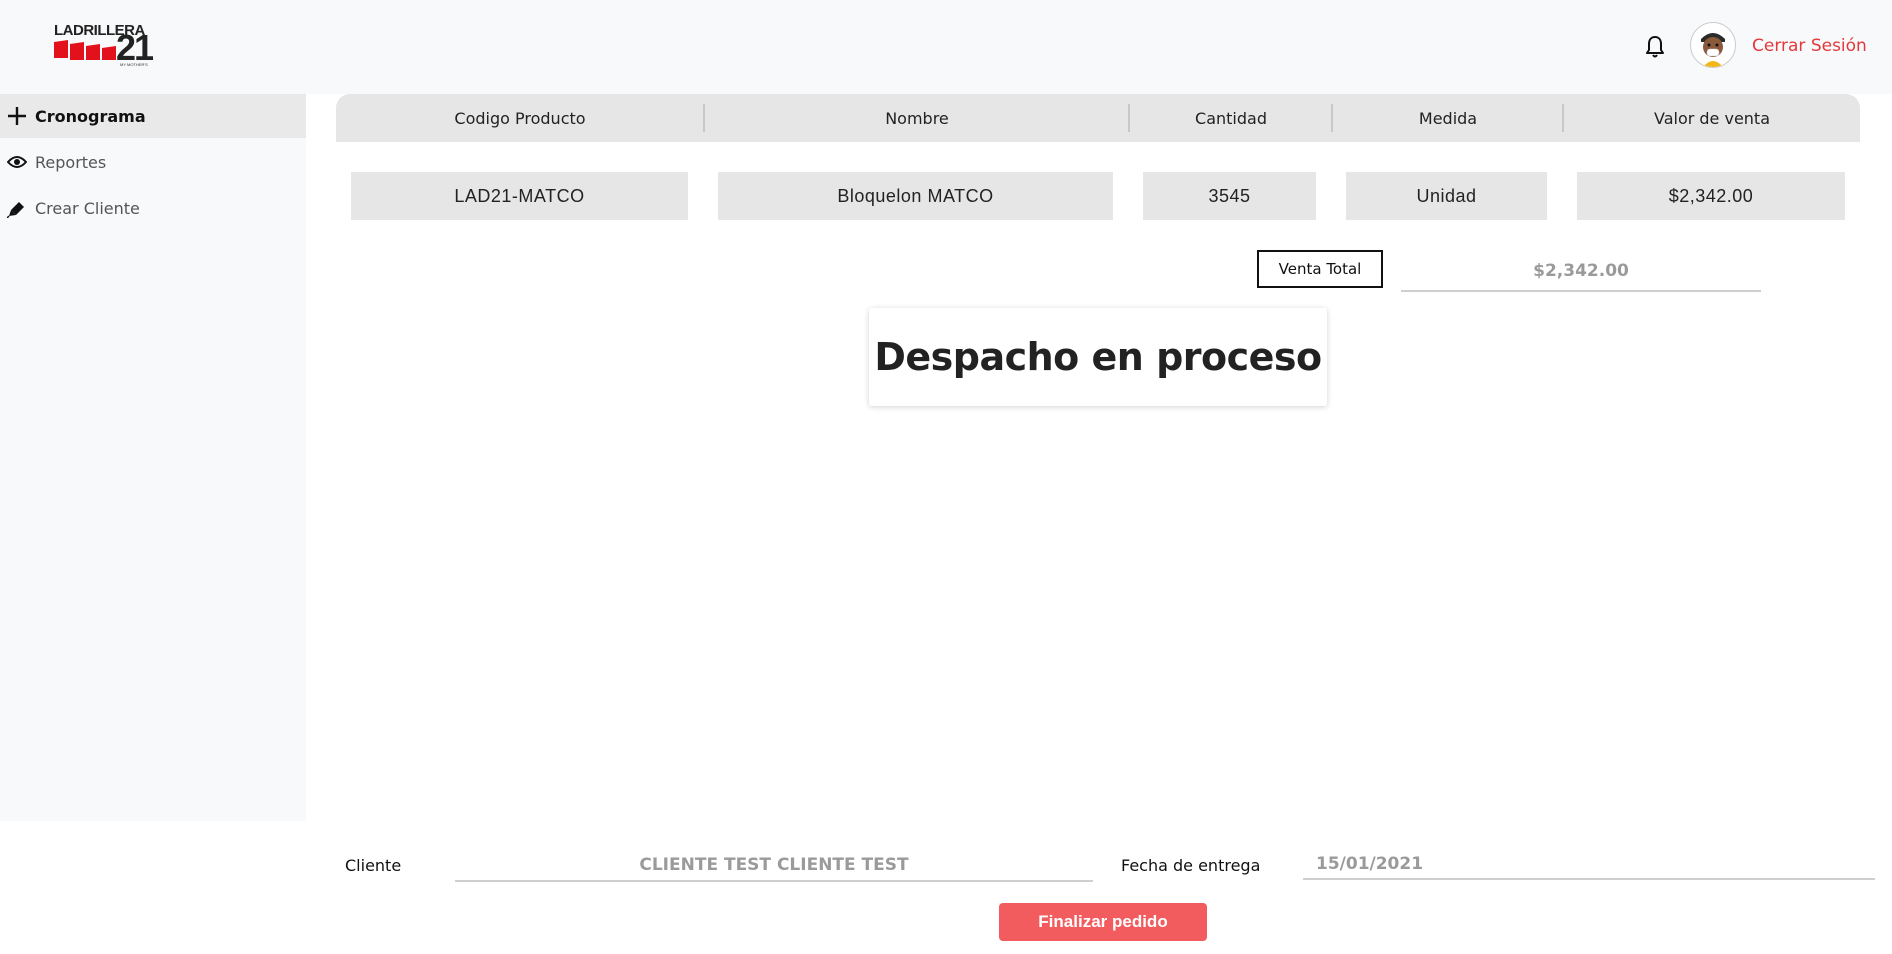 The width and height of the screenshot is (1892, 954). Describe the element at coordinates (17, 116) in the screenshot. I see `plus-icon` at that location.